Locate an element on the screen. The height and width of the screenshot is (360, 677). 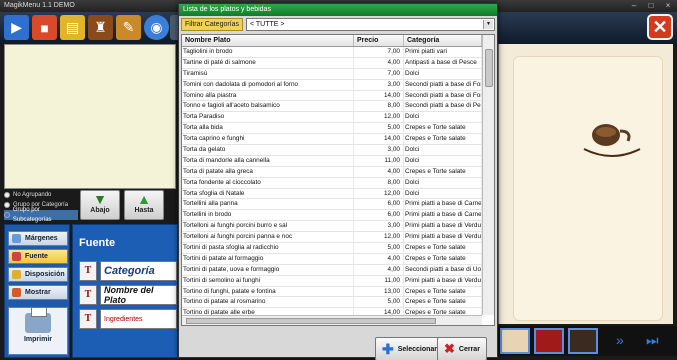
grouping-radio-subcategory: Grupo por Subcategorías is located at coordinates (41, 215).